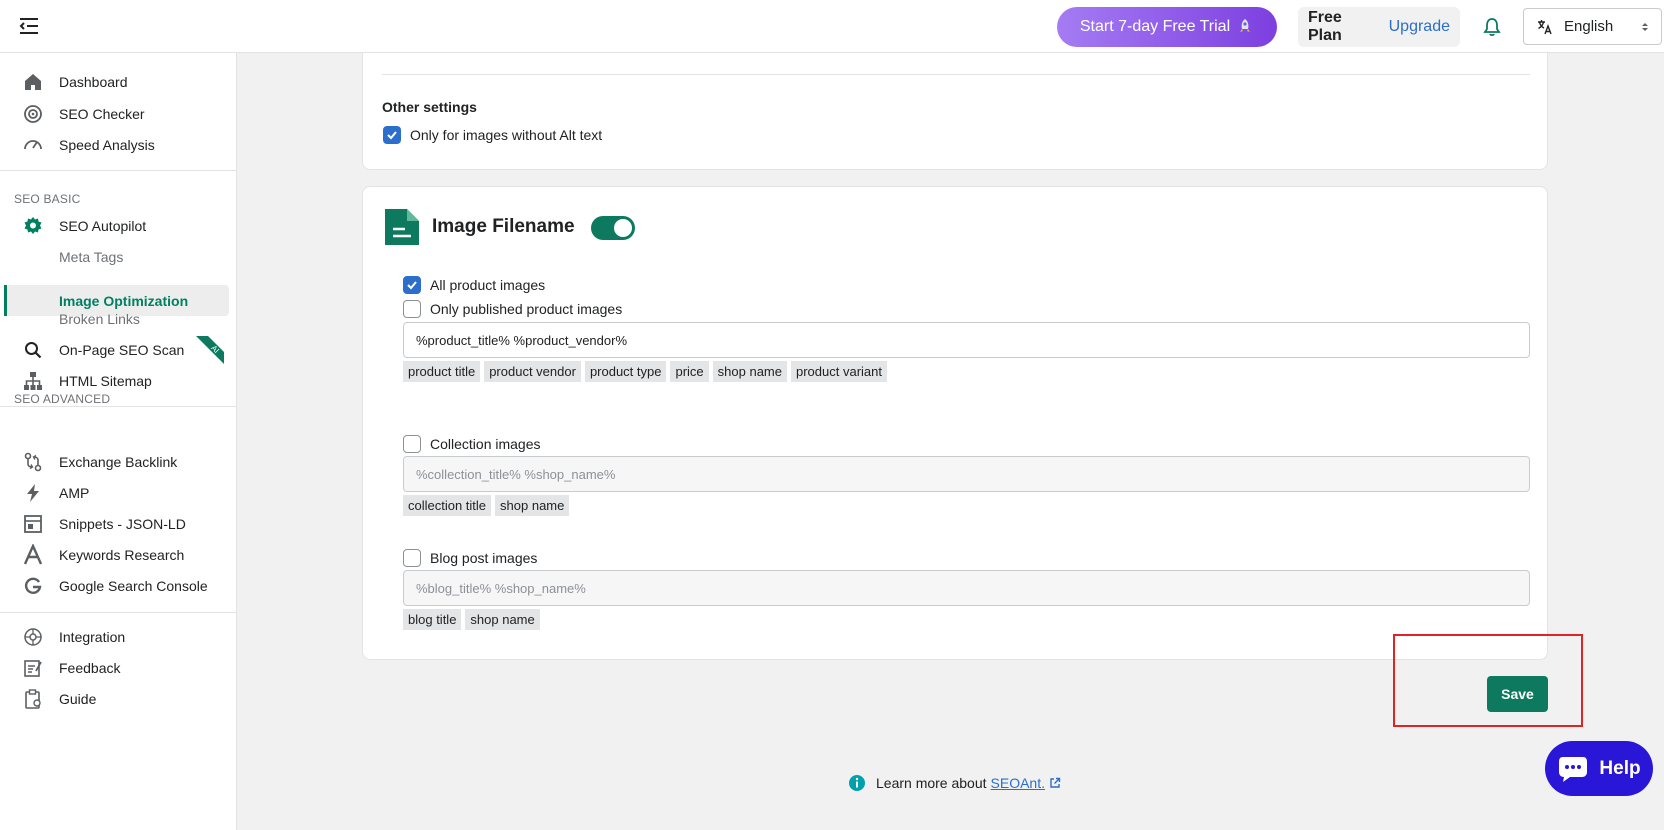  Describe the element at coordinates (839, 371) in the screenshot. I see `tag-product-variant: product variant` at that location.